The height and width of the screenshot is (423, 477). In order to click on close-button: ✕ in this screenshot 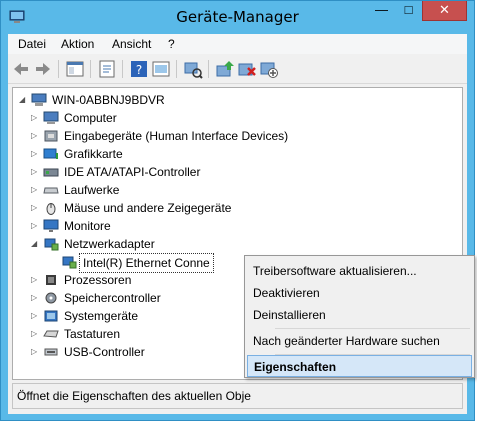, I will do `click(444, 11)`.